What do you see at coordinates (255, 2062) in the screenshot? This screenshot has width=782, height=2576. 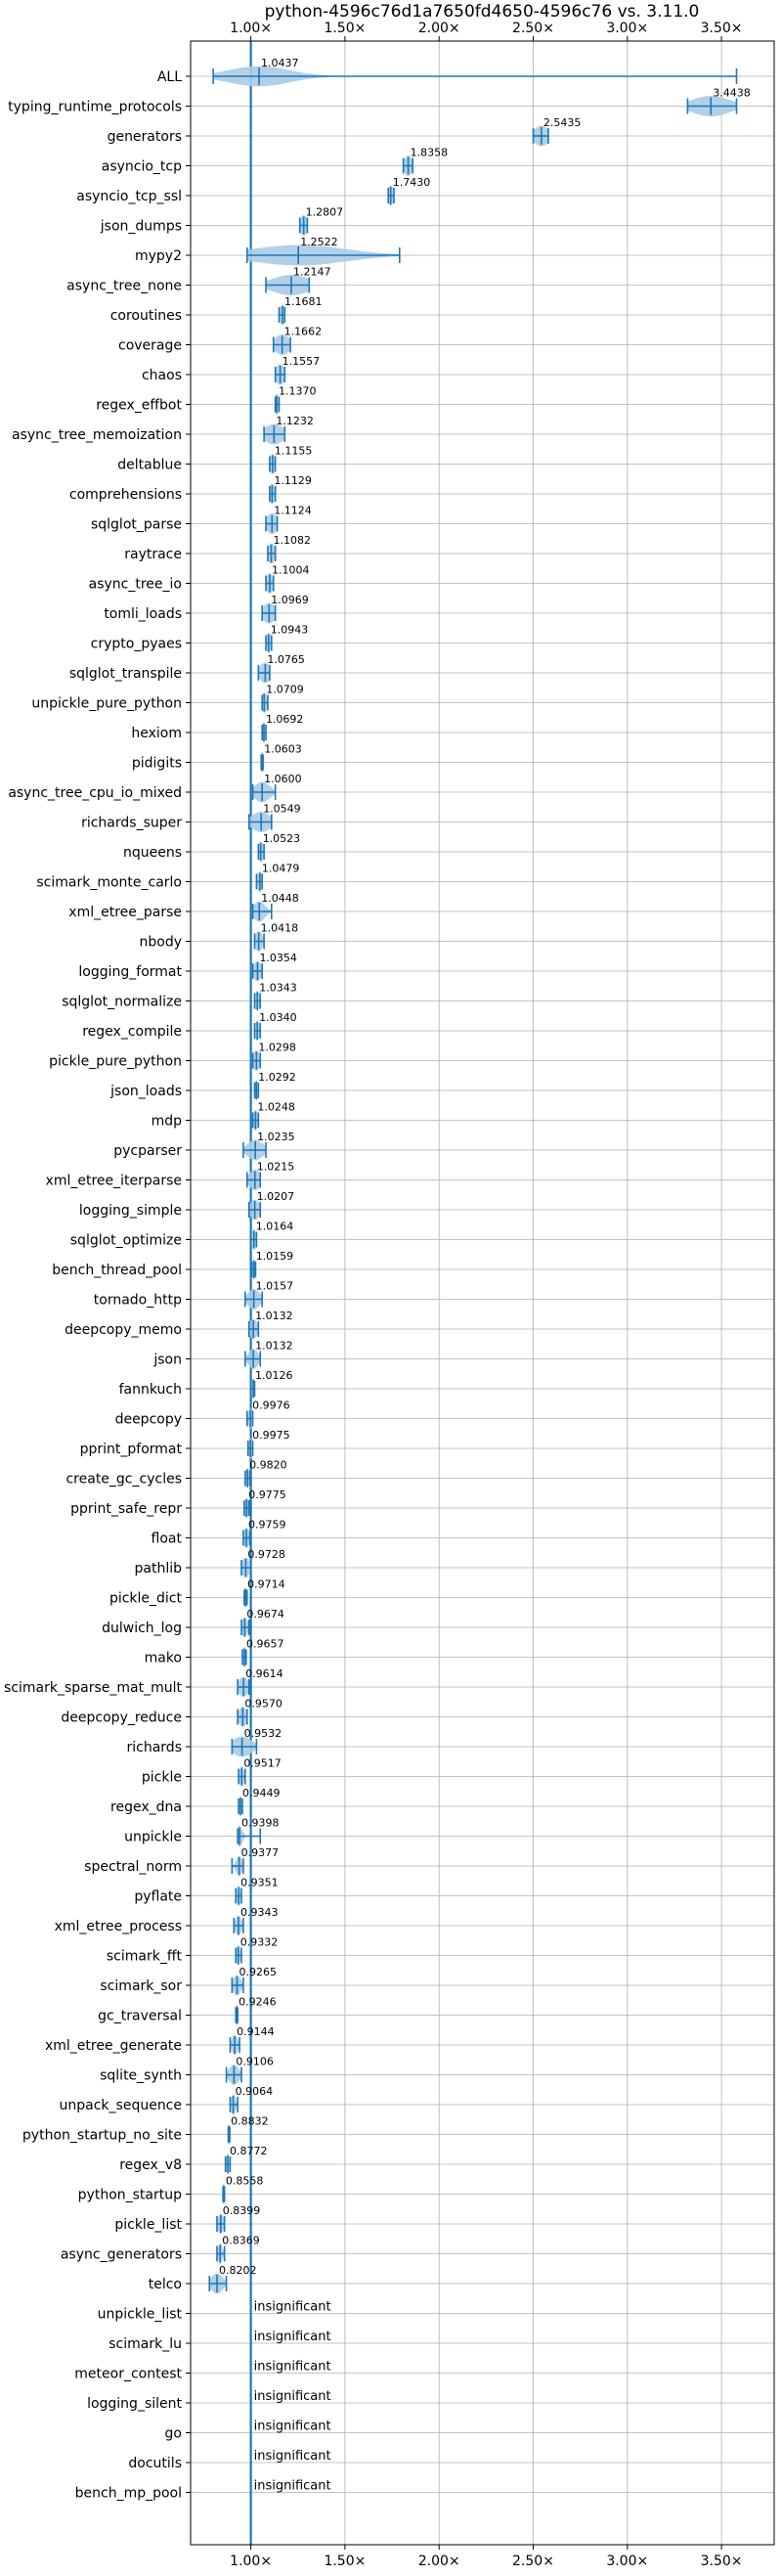 I see `mean-value-label: 0.9106` at bounding box center [255, 2062].